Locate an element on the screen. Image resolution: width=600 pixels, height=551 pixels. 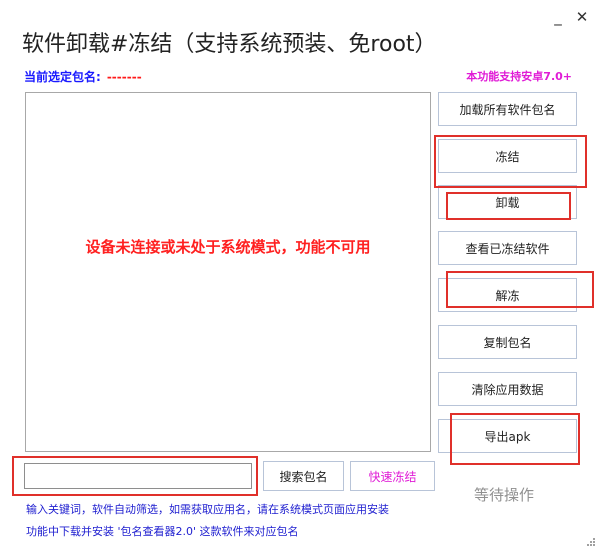
close-button: ✕ is located at coordinates (582, 17).